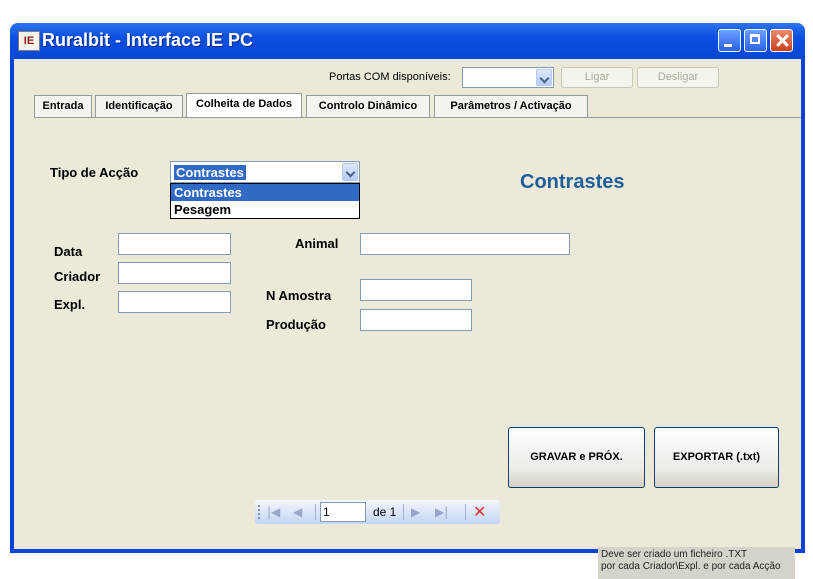 The width and height of the screenshot is (813, 579). I want to click on close-icon, so click(781, 40).